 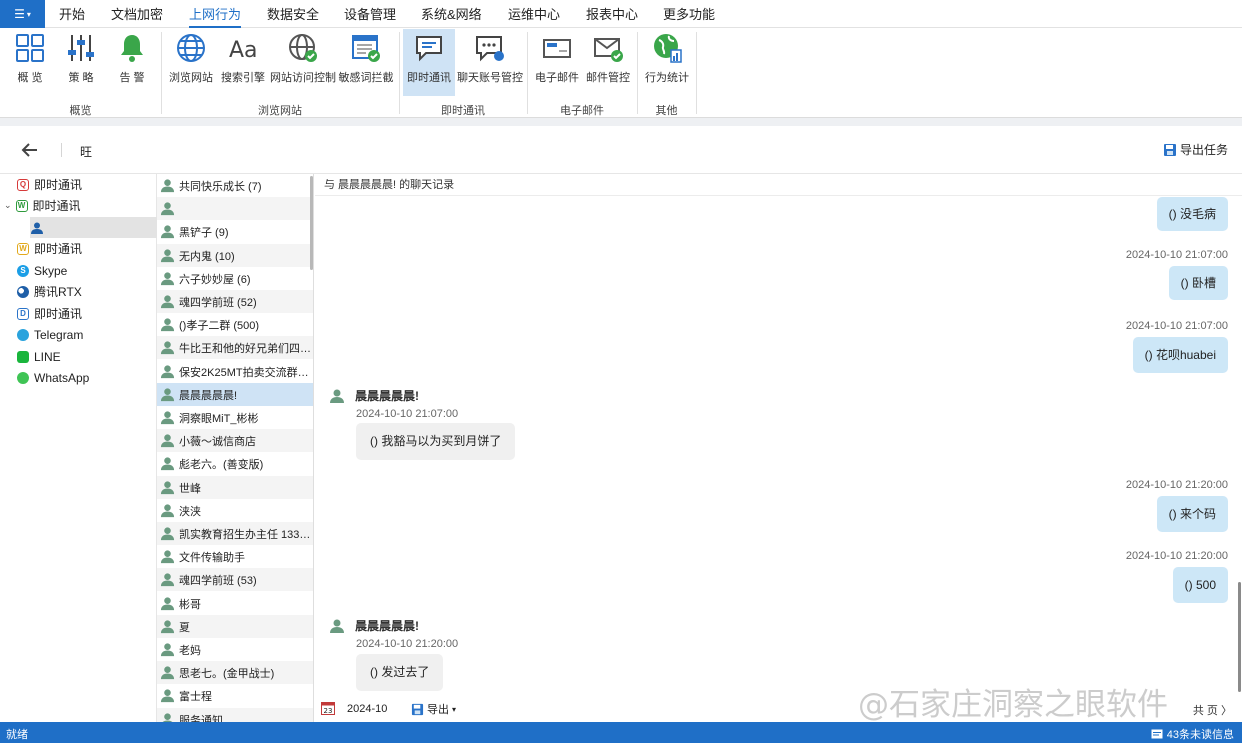 What do you see at coordinates (235, 278) in the screenshot?
I see `contact-row: 六子妙妙屋 (6)` at bounding box center [235, 278].